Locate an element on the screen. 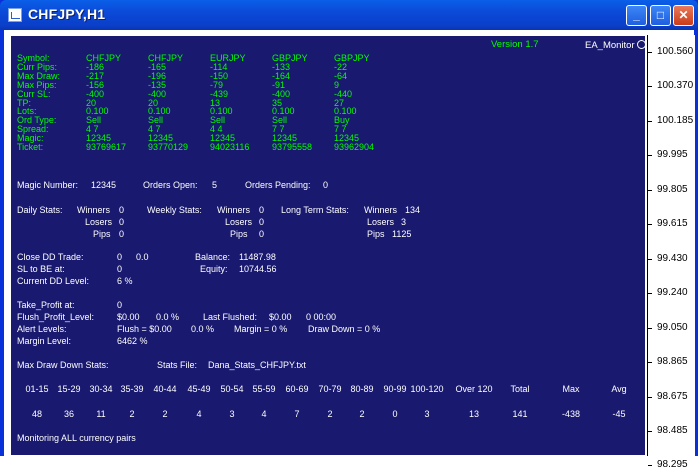  title-bar: CHFJPY,H1 _ □ ✕ is located at coordinates (349, 15).